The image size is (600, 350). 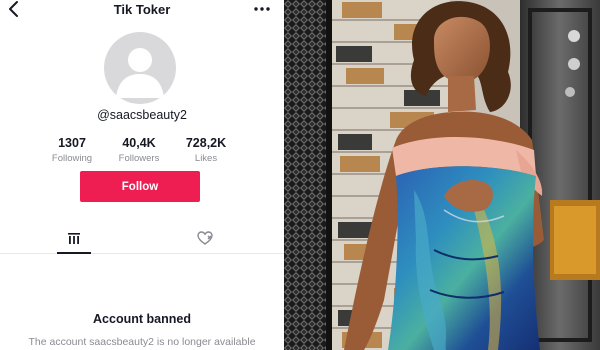 I want to click on top-bar: Tik Toker, so click(x=142, y=11).